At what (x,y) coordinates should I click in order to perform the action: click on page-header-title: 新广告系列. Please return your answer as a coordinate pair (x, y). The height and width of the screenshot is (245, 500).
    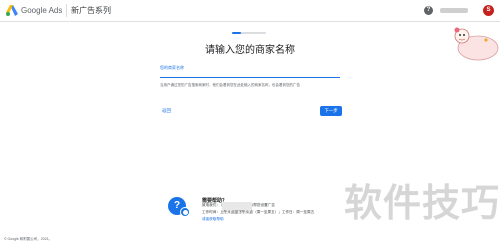
    Looking at the image, I should click on (91, 10).